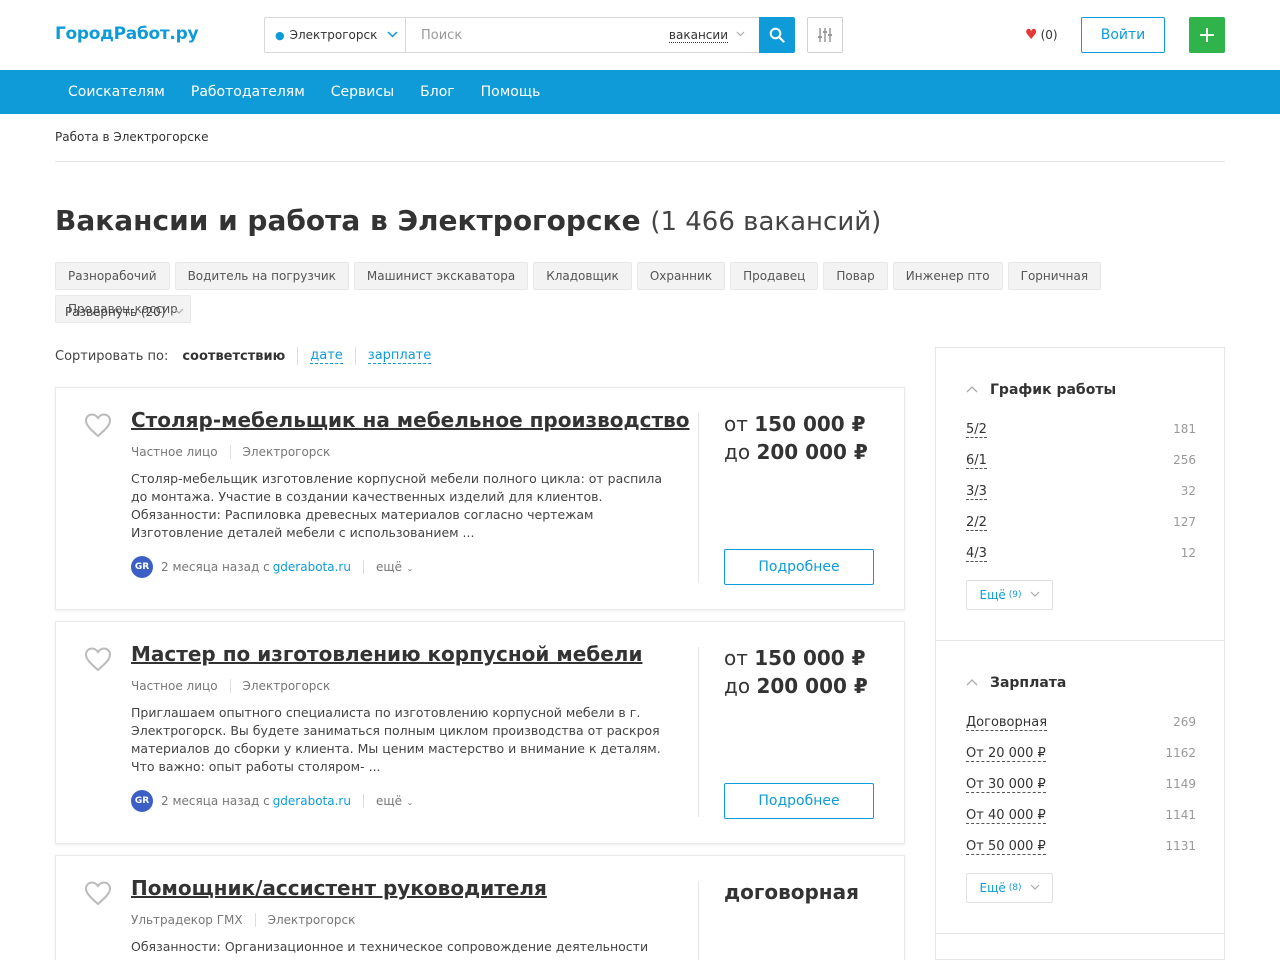  What do you see at coordinates (774, 276) in the screenshot?
I see `chip: Продавец` at bounding box center [774, 276].